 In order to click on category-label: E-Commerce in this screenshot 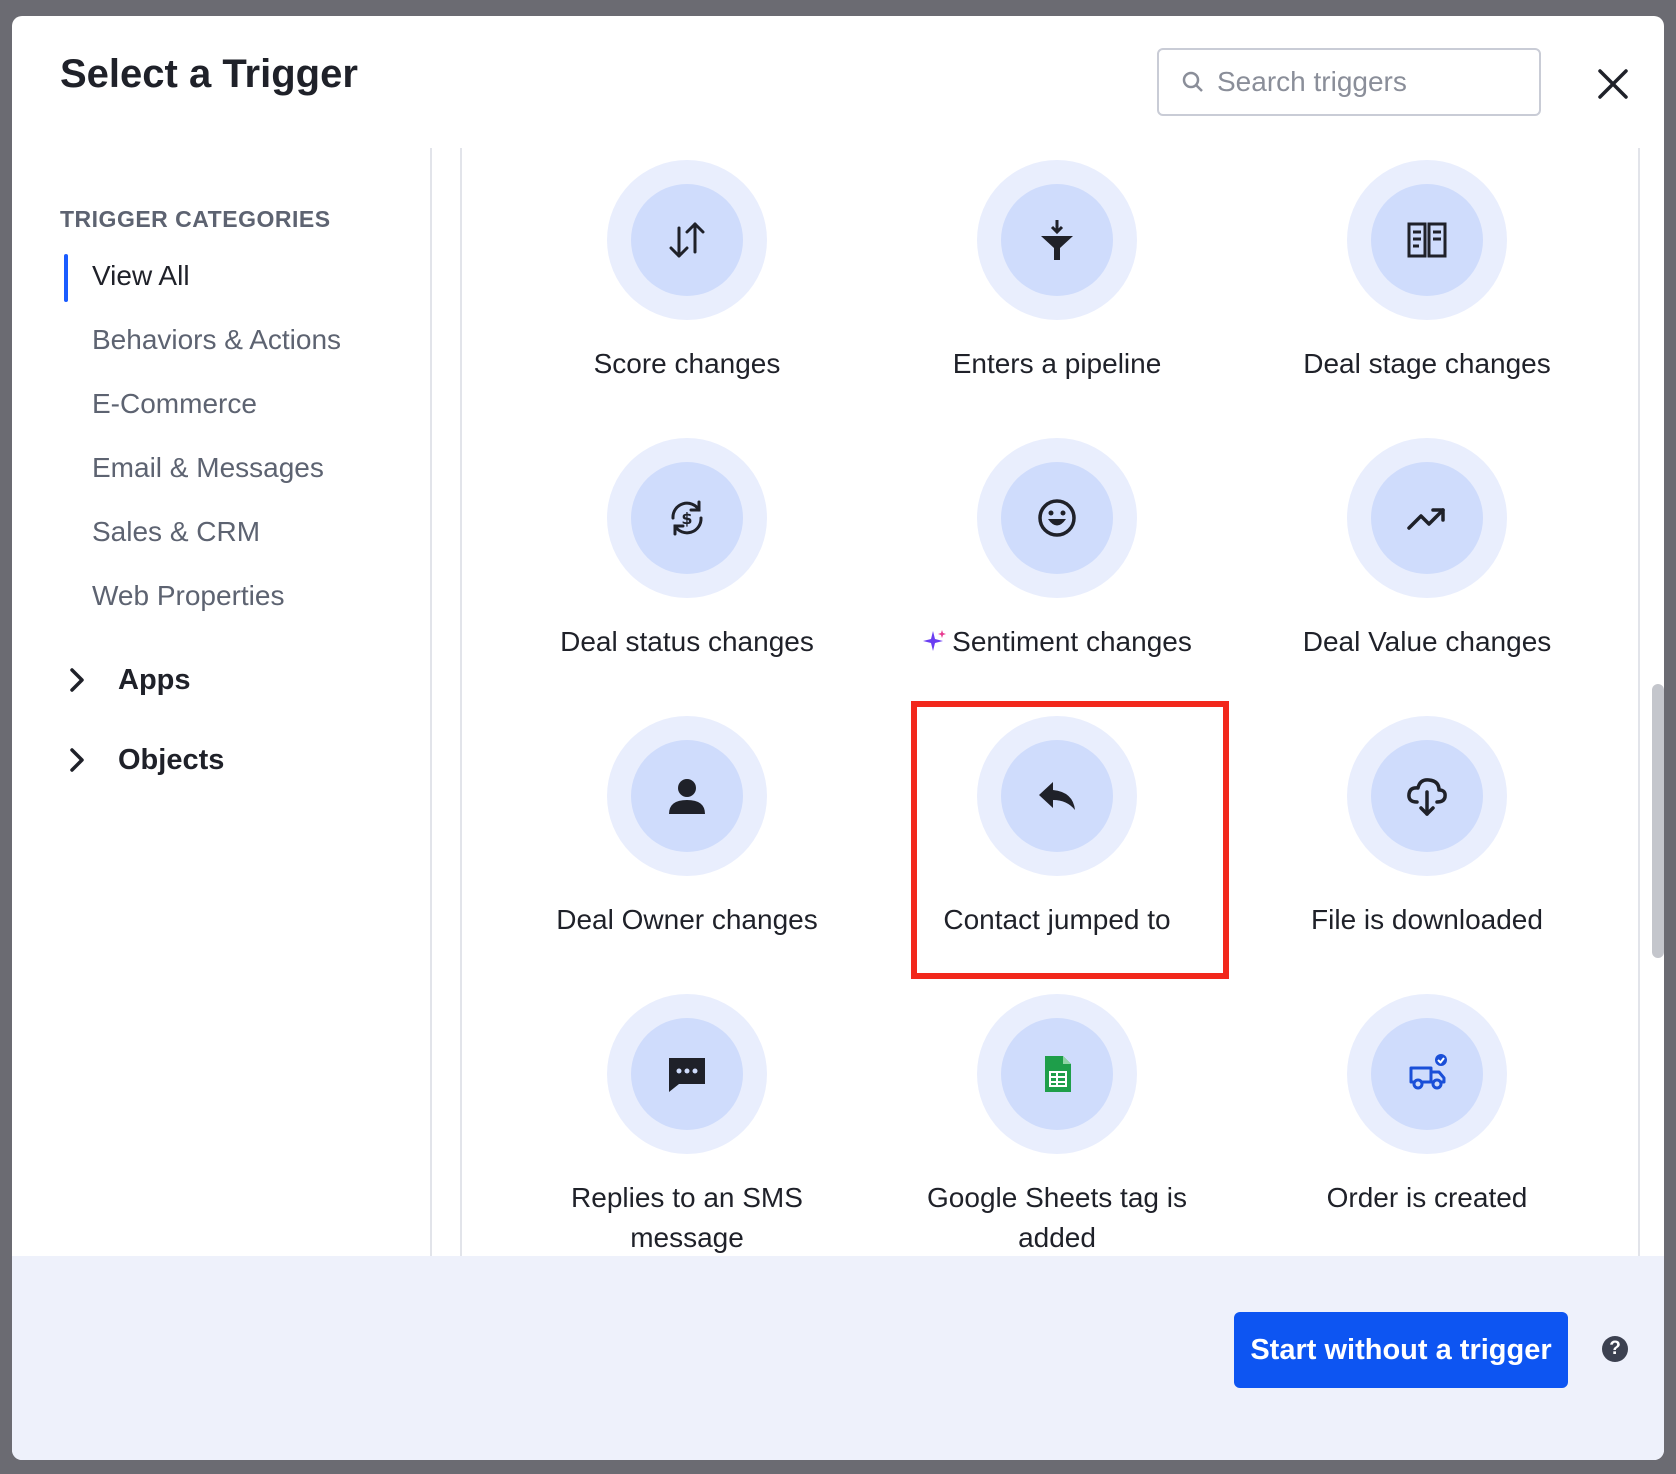, I will do `click(174, 403)`.